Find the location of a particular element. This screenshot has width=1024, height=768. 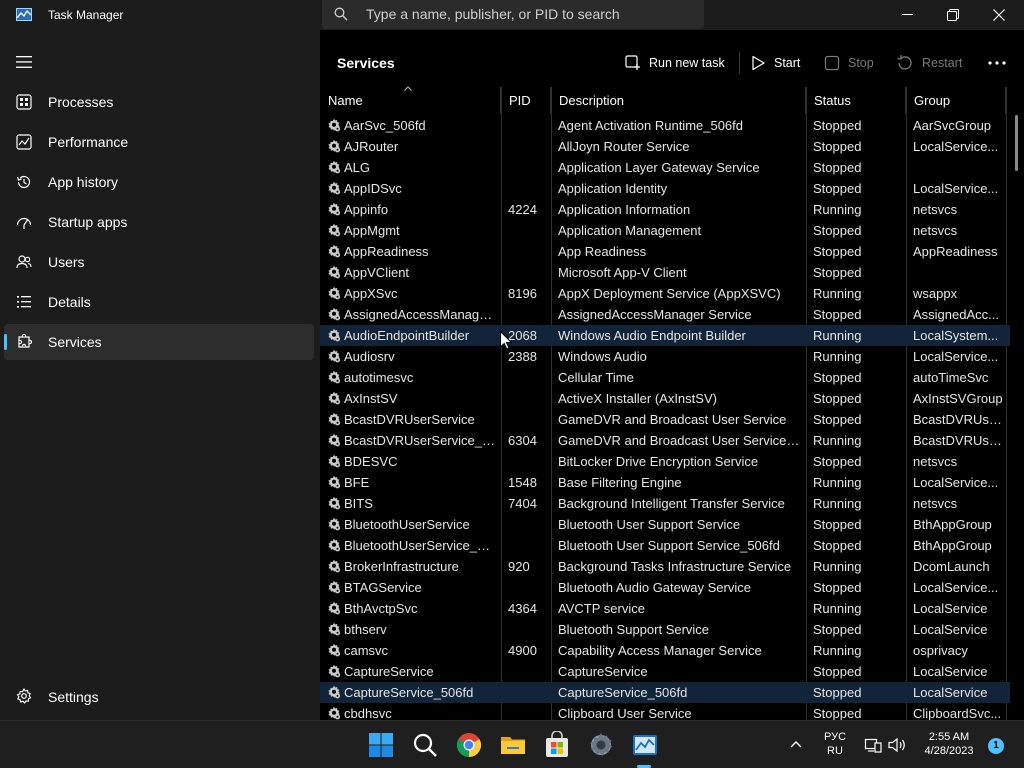

network-icon is located at coordinates (873, 745).